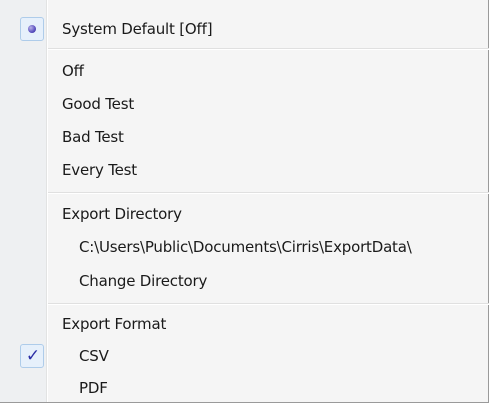  What do you see at coordinates (122, 214) in the screenshot?
I see `menu-header-label: Export Directory` at bounding box center [122, 214].